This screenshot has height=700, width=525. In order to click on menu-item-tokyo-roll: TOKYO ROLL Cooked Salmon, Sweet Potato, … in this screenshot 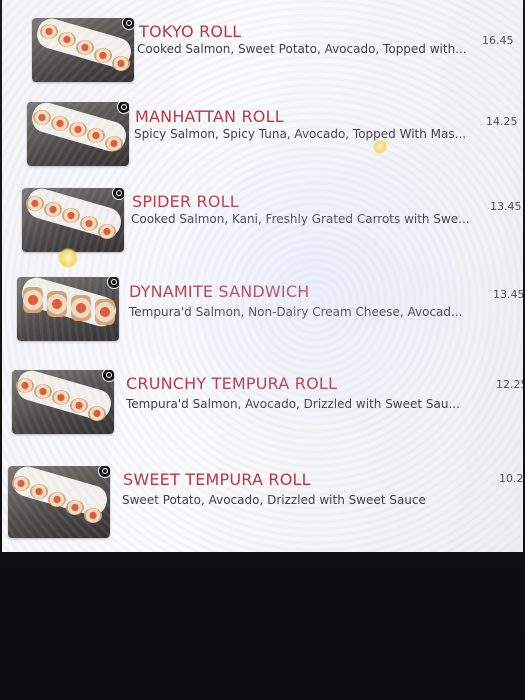, I will do `click(262, 54)`.